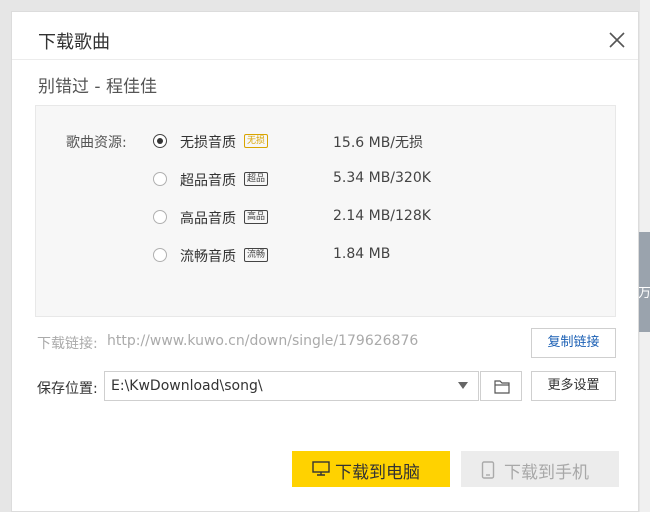 This screenshot has width=650, height=512. I want to click on close-button, so click(617, 40).